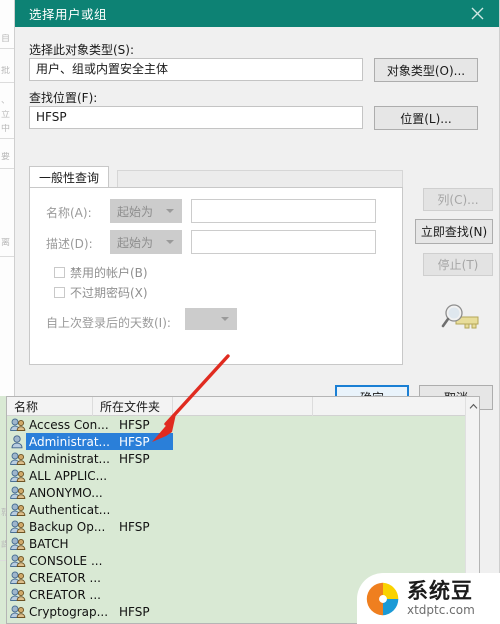 This screenshot has height=624, width=500. I want to click on column-header-blank, so click(243, 406).